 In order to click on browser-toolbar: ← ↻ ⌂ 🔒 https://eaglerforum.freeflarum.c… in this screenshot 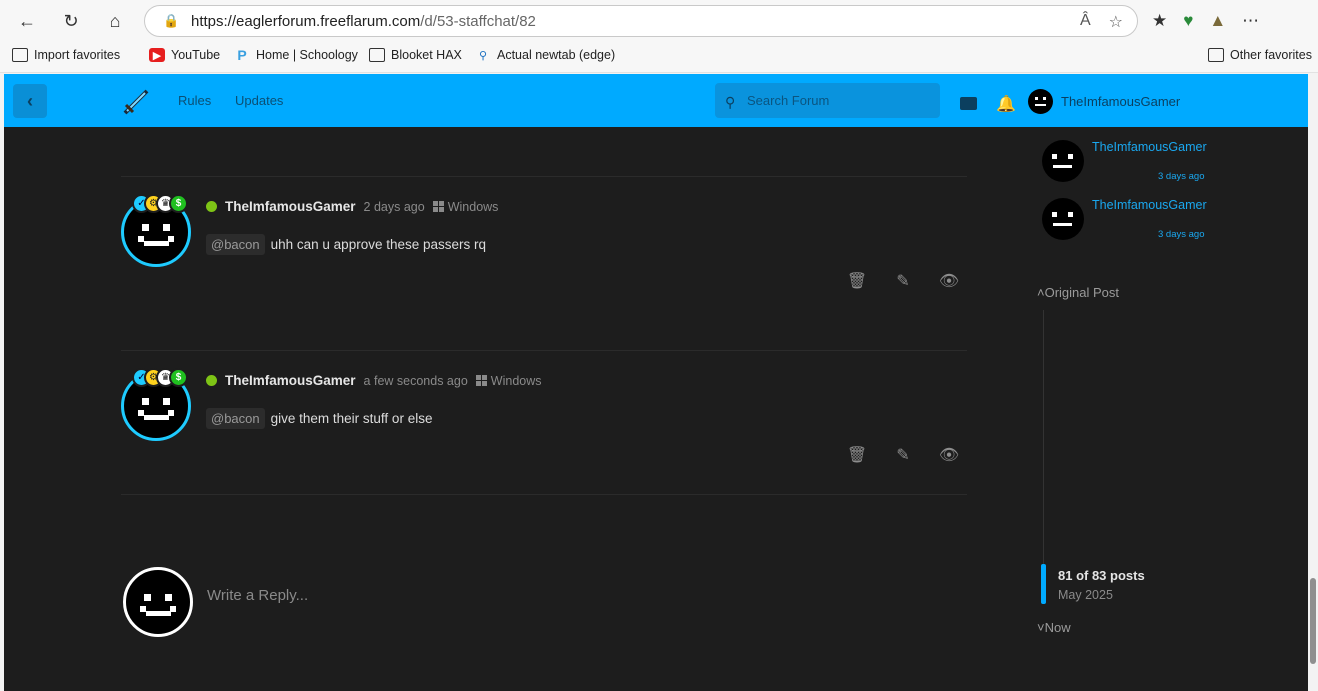, I will do `click(659, 21)`.